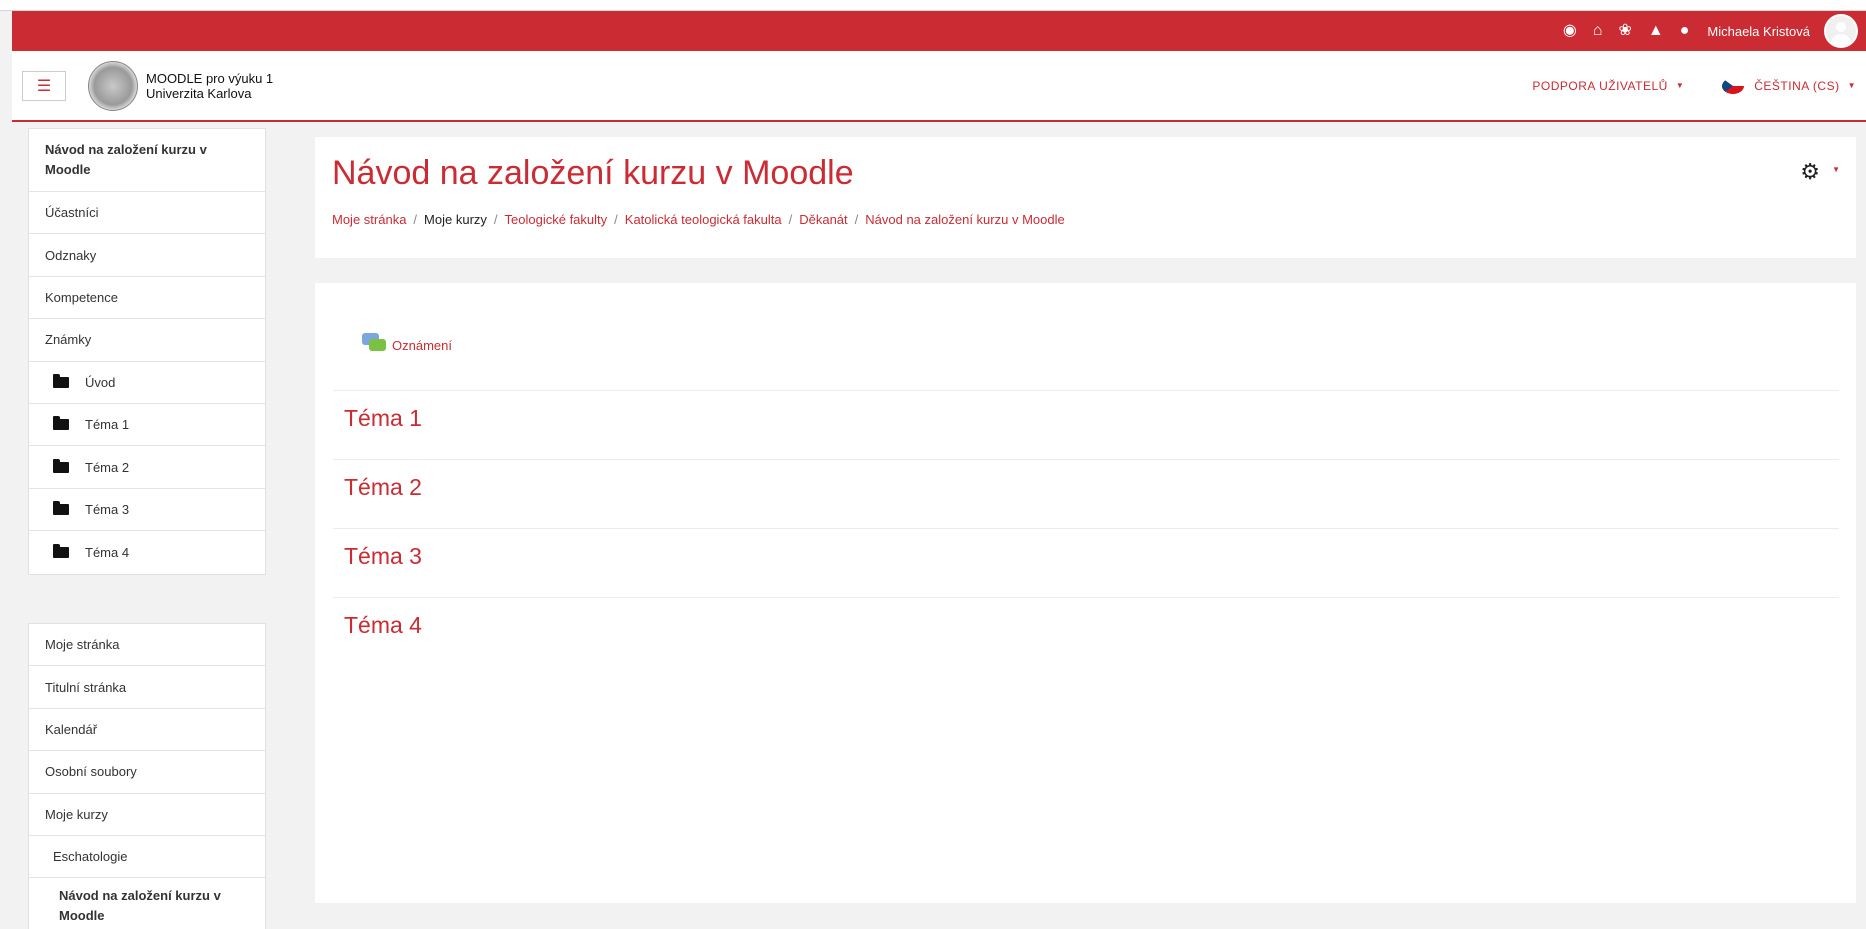 This screenshot has width=1866, height=929. What do you see at coordinates (71, 255) in the screenshot?
I see `sidebar-item-label: Odznaky` at bounding box center [71, 255].